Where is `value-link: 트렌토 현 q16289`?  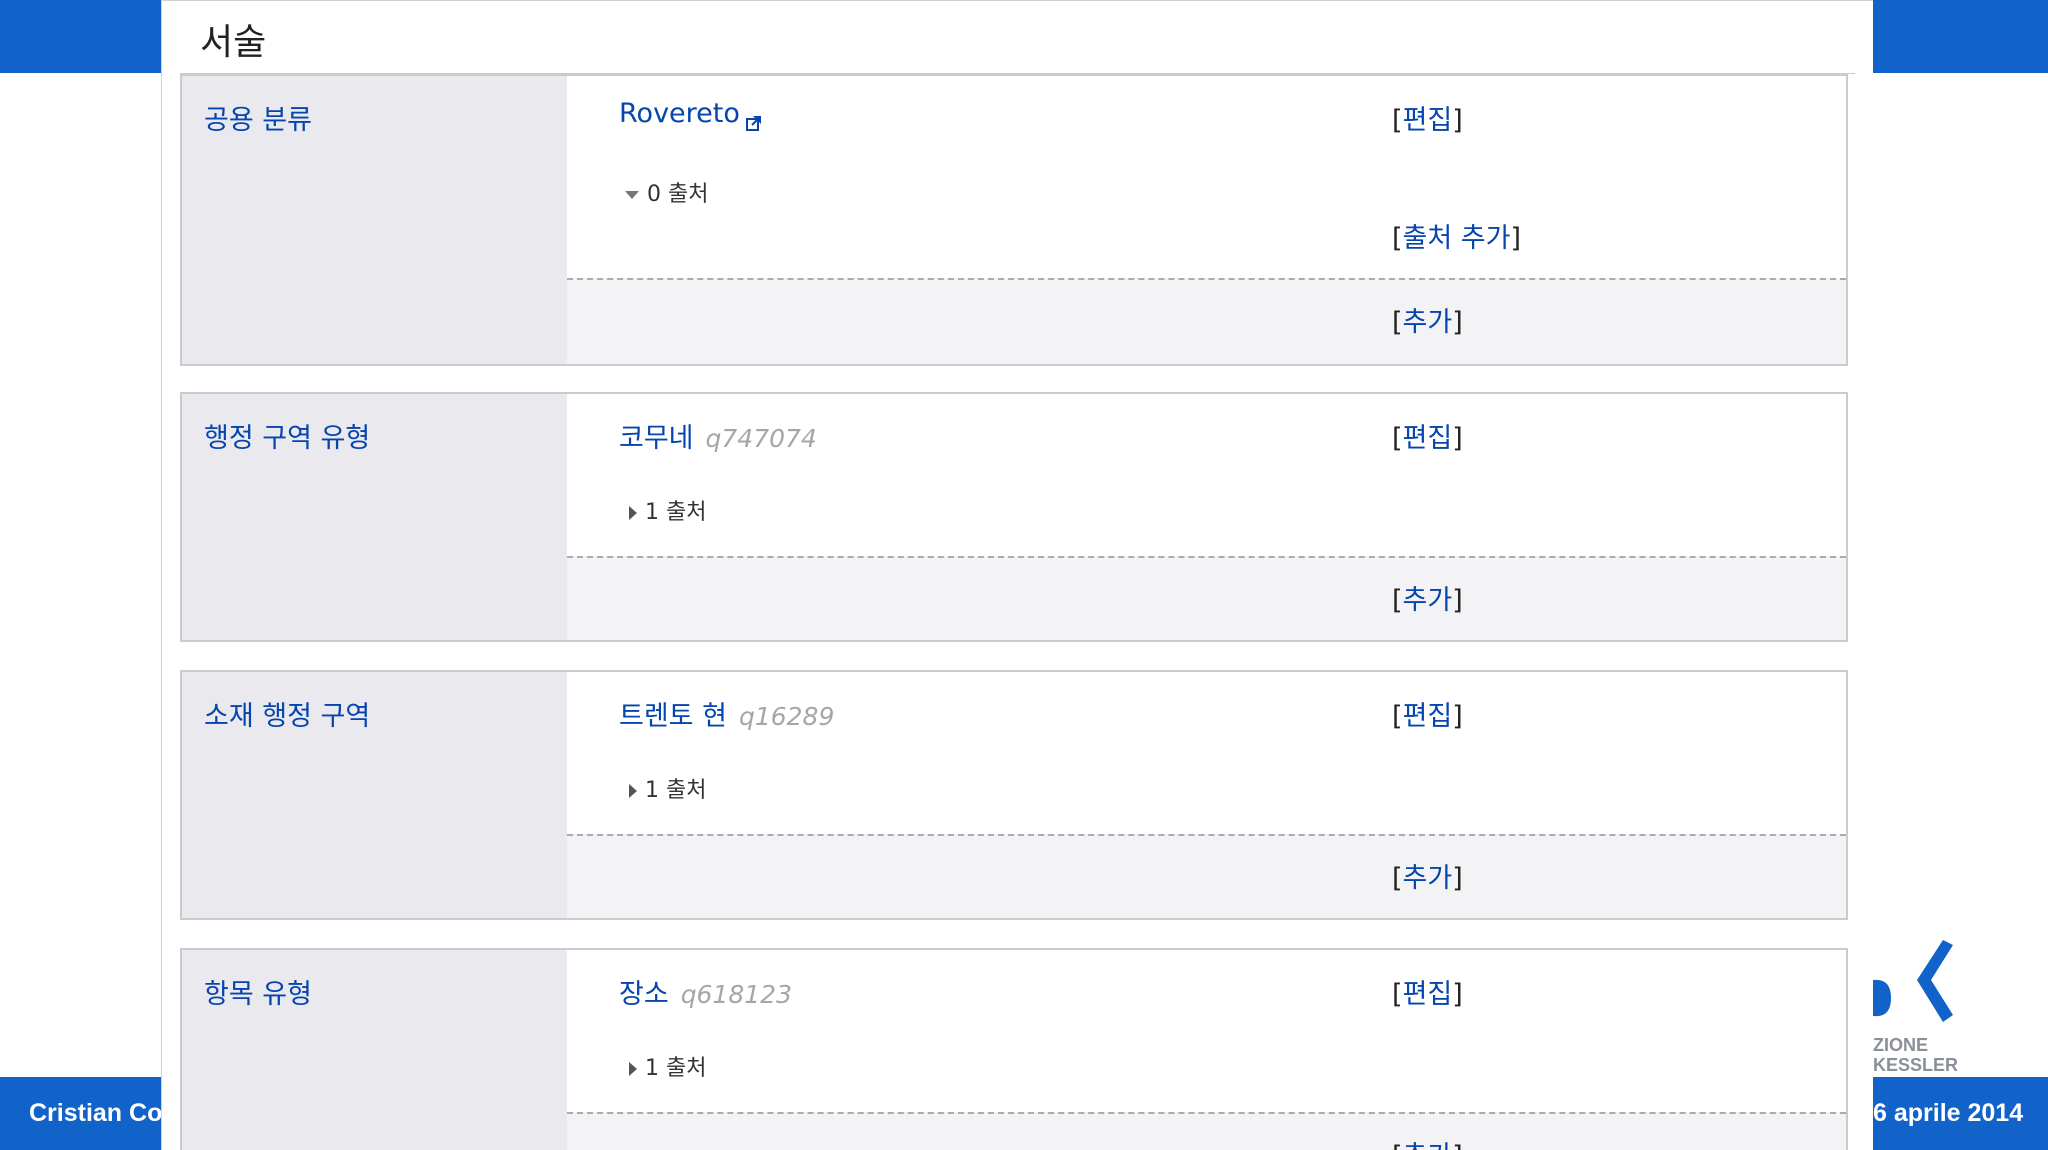
value-link: 트렌토 현 q16289 is located at coordinates (726, 713).